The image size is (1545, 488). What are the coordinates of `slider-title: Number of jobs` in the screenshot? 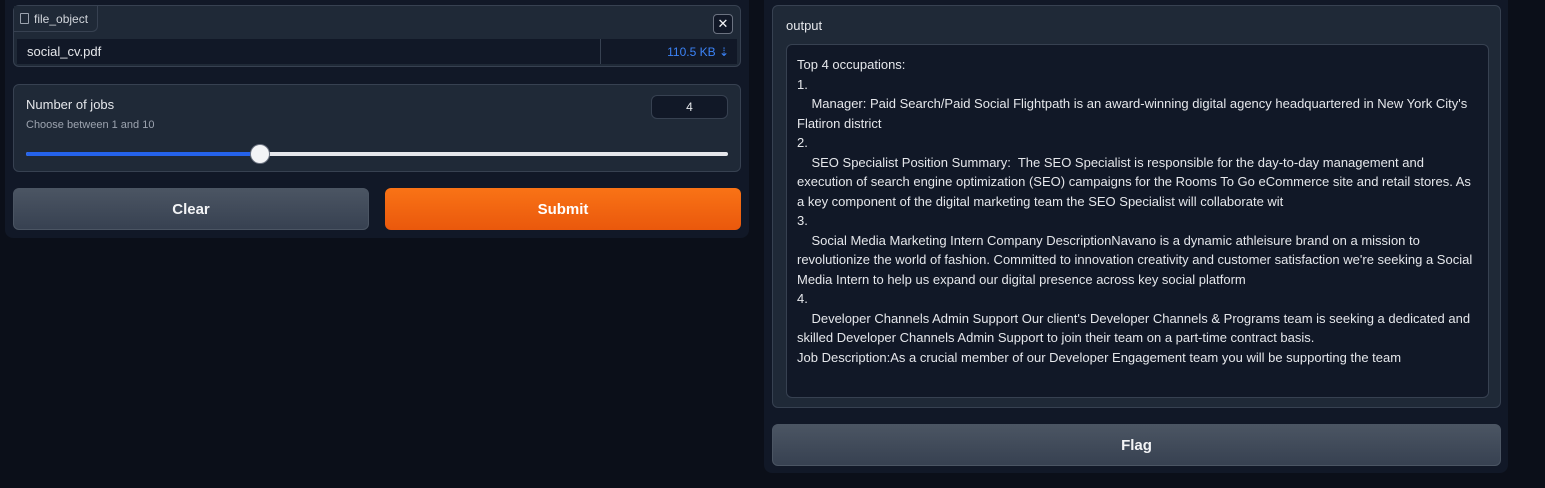 It's located at (70, 104).